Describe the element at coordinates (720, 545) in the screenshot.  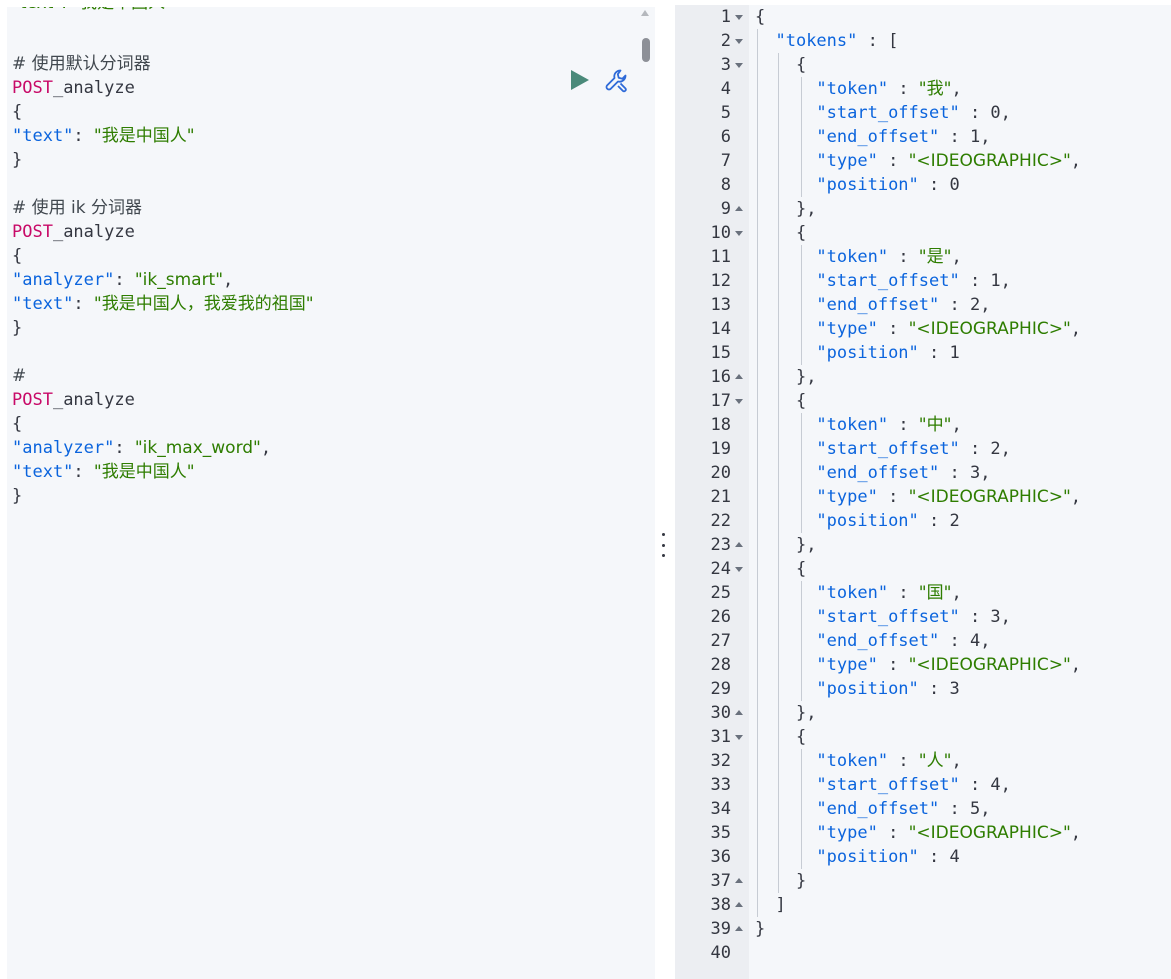
I see `line-number: 23` at that location.